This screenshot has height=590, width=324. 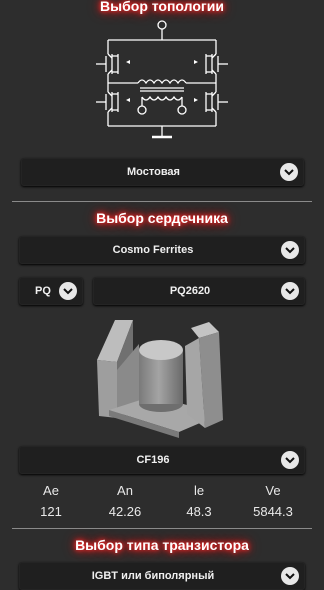 I want to click on core-size-select: PQ2620, so click(x=199, y=291).